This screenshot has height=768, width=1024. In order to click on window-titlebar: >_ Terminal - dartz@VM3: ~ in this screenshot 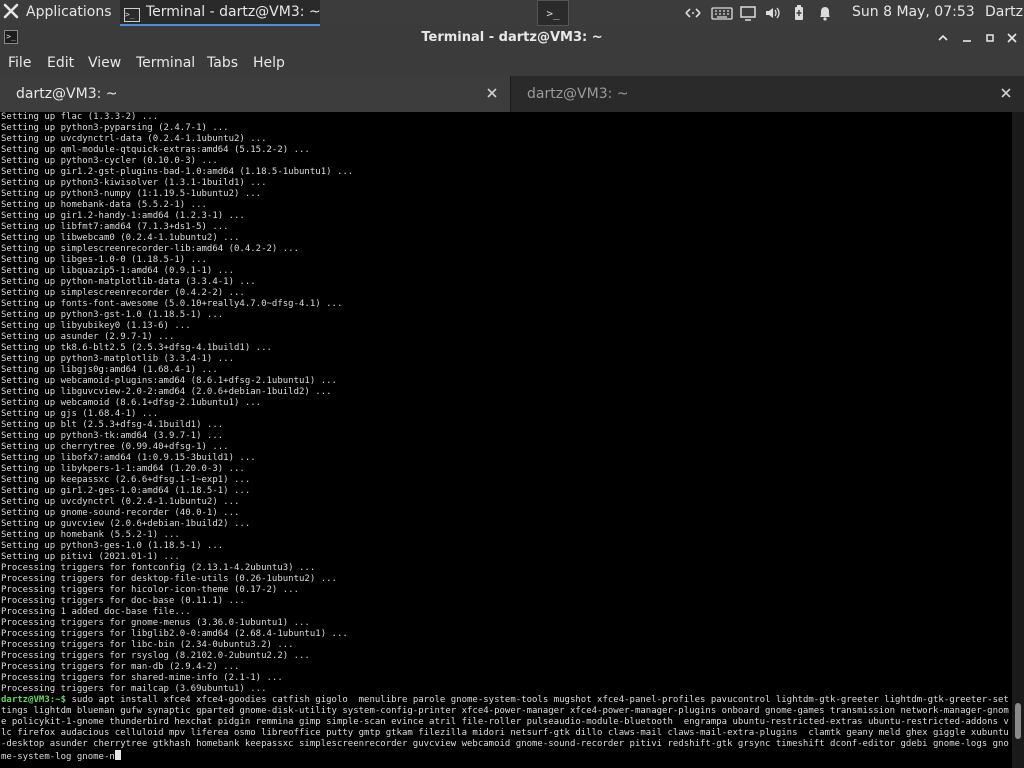, I will do `click(512, 38)`.